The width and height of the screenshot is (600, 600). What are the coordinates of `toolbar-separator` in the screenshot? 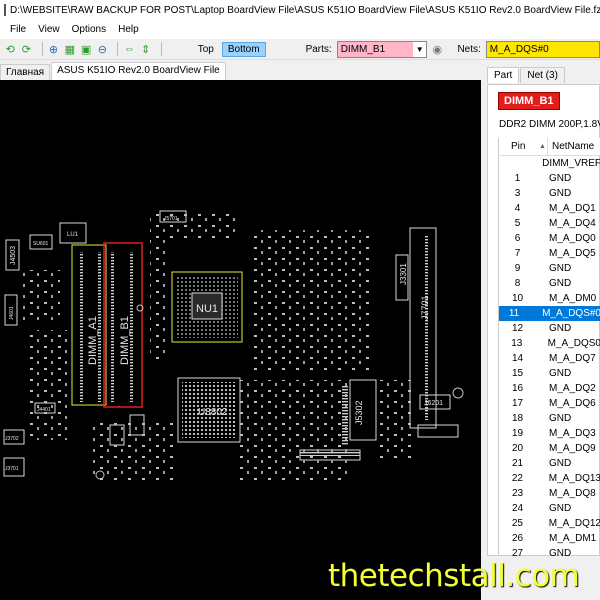 It's located at (161, 49).